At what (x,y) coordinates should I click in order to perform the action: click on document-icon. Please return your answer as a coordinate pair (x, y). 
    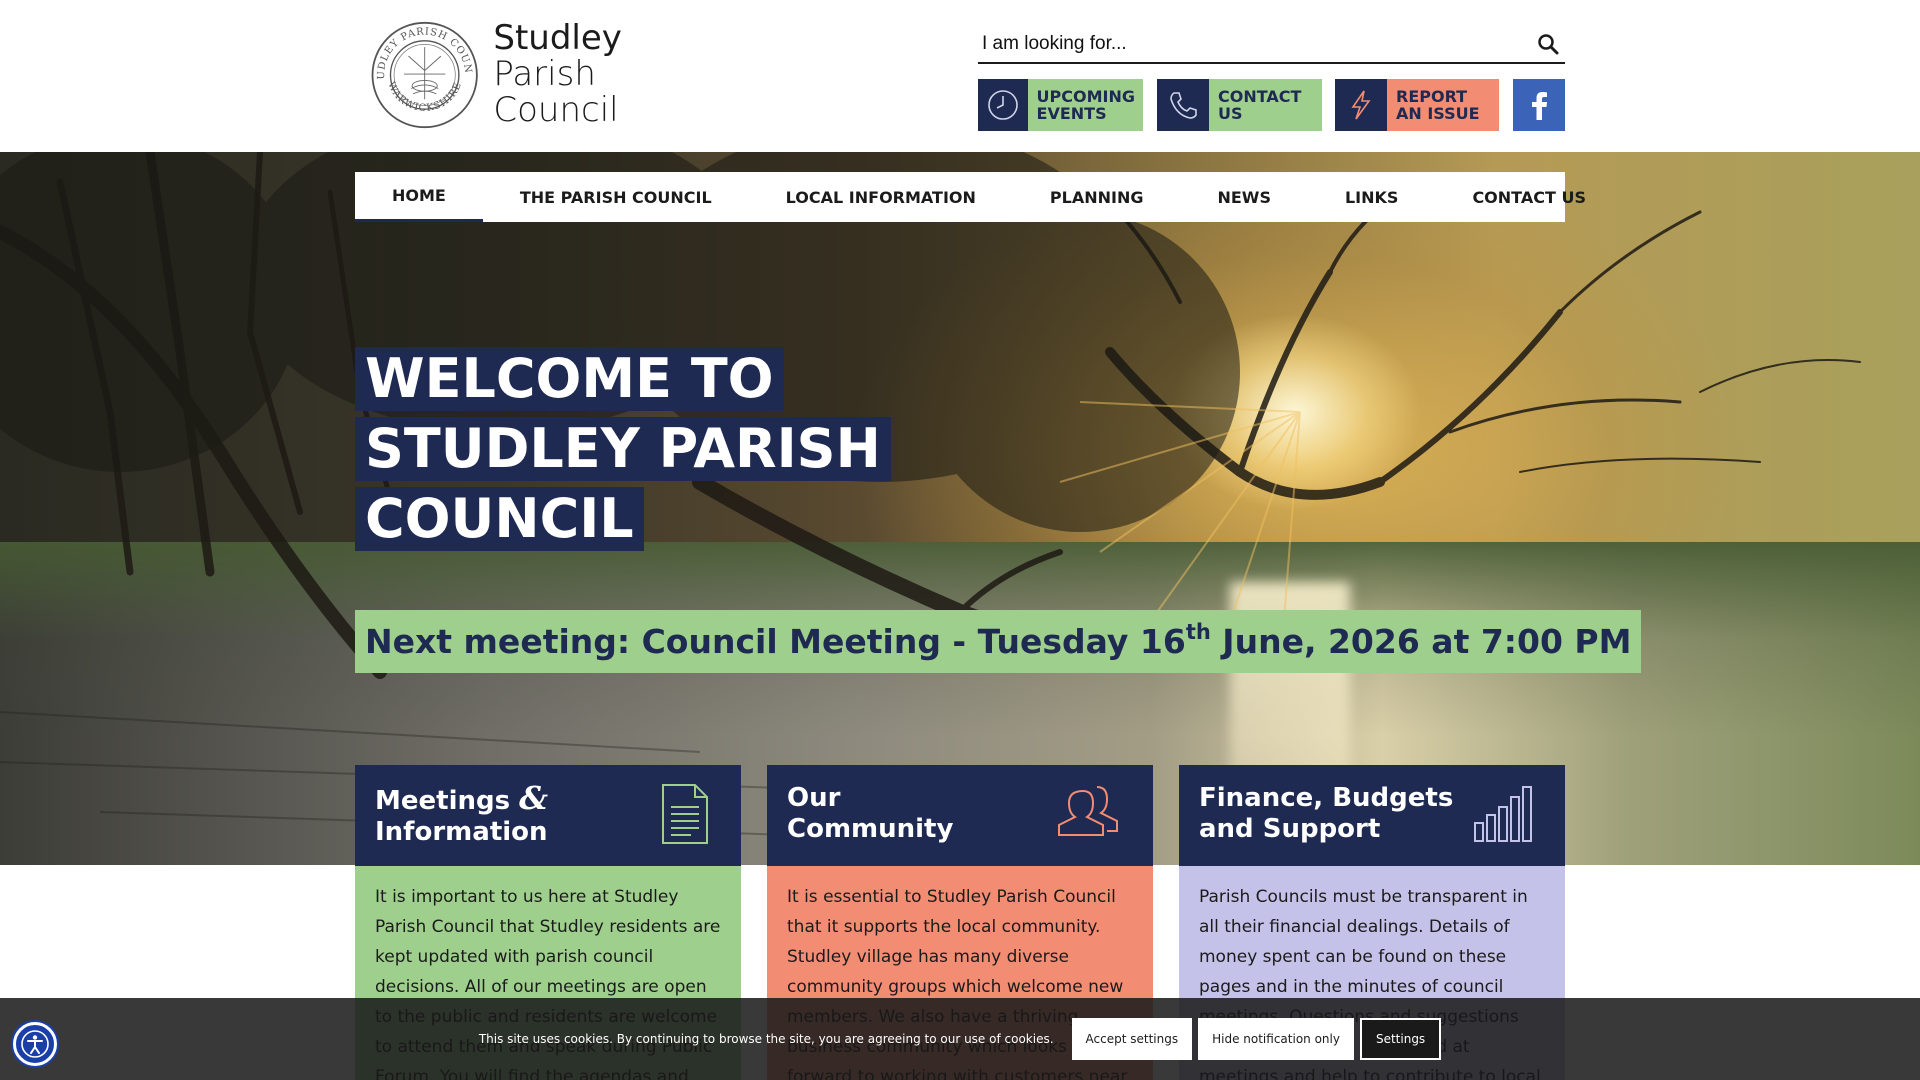
    Looking at the image, I should click on (685, 814).